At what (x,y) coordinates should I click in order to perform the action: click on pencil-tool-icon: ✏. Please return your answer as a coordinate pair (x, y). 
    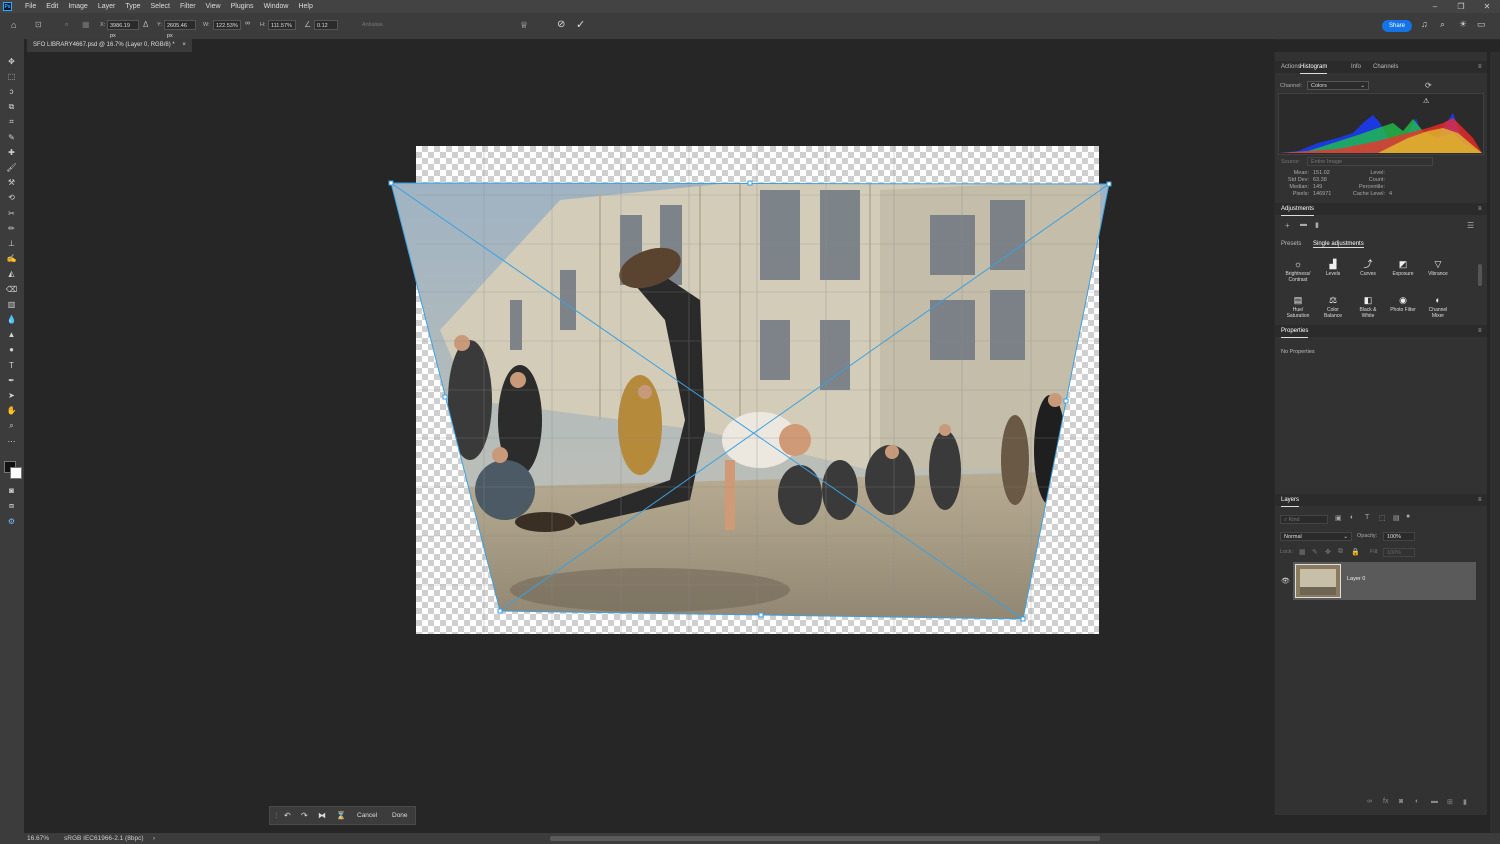
    Looking at the image, I should click on (11, 228).